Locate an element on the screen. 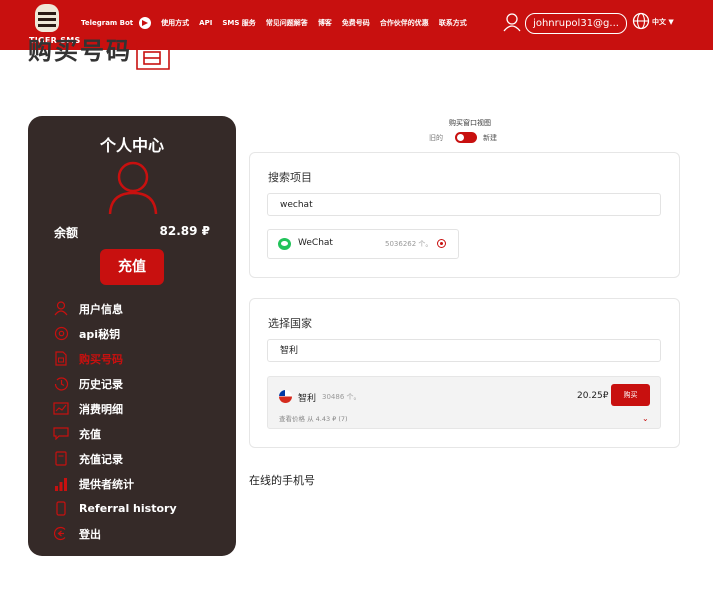 This screenshot has width=713, height=613. sidebar-item-label: 登出 is located at coordinates (90, 534).